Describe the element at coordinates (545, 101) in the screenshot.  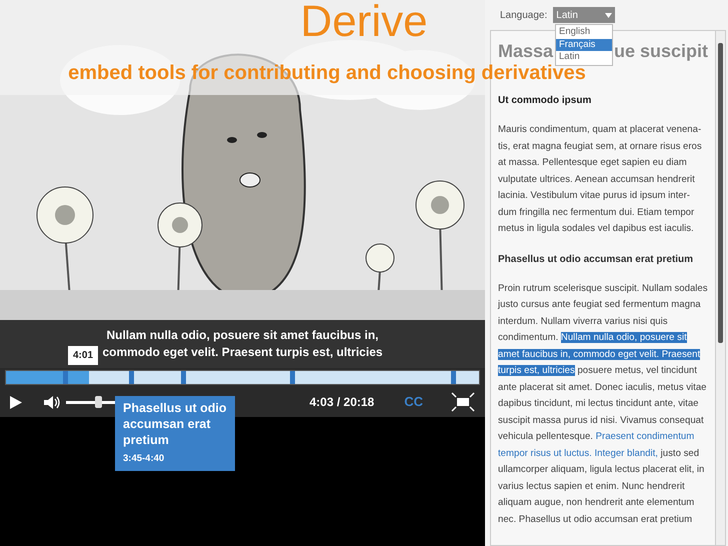
I see `transcript-subheading: Ut commodo ipsum` at that location.